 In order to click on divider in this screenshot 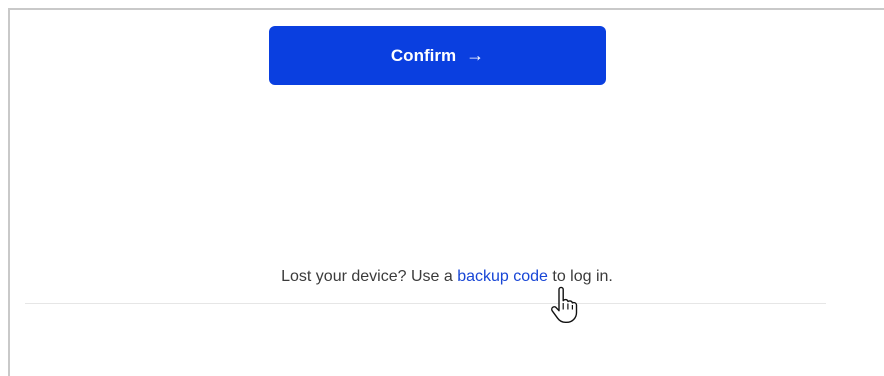, I will do `click(425, 303)`.